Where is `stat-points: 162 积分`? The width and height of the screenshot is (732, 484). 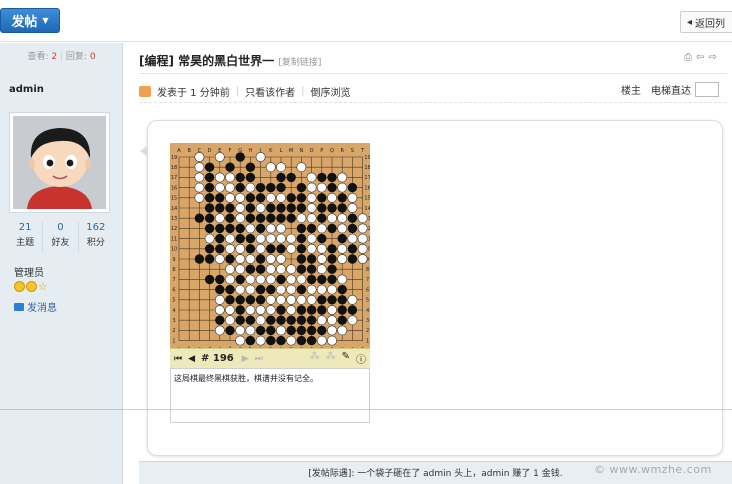 stat-points: 162 积分 is located at coordinates (96, 237).